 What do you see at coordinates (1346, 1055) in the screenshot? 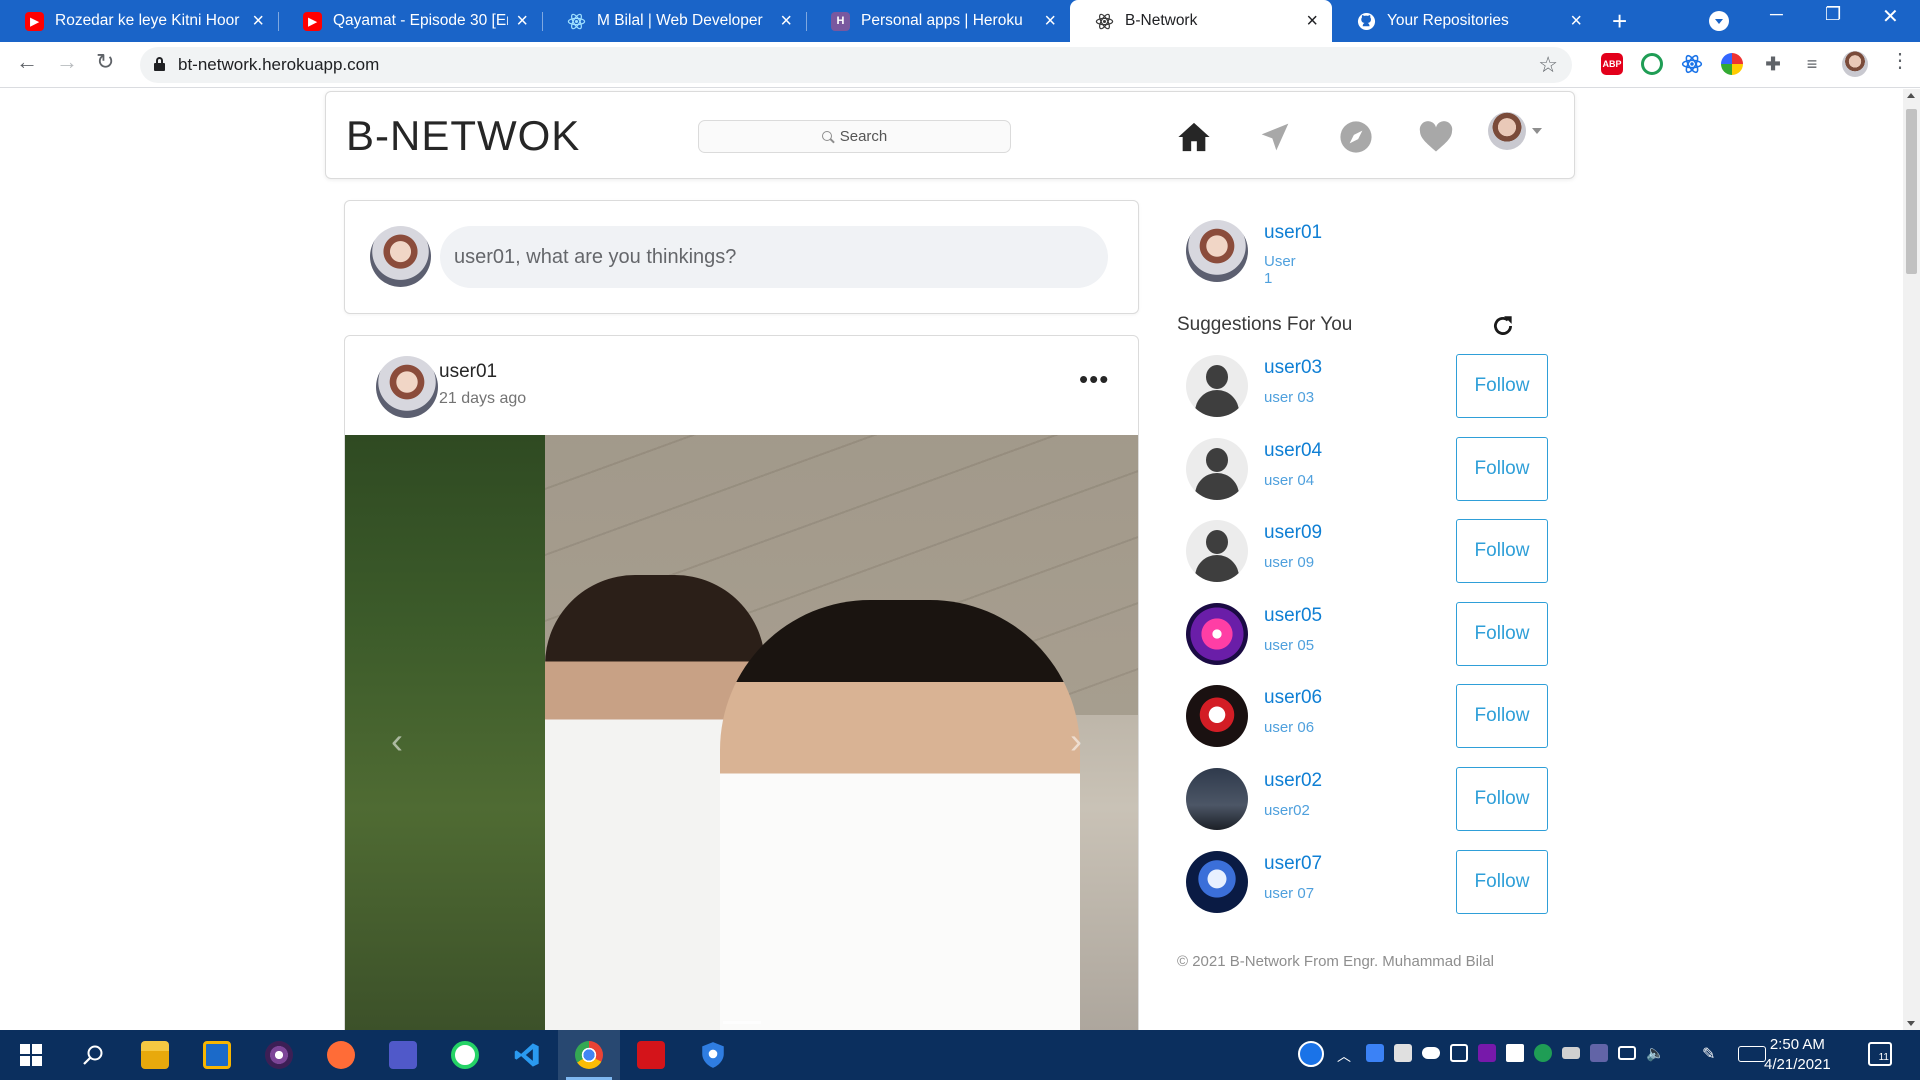
I see `chevron-up-icon: ︿` at bounding box center [1346, 1055].